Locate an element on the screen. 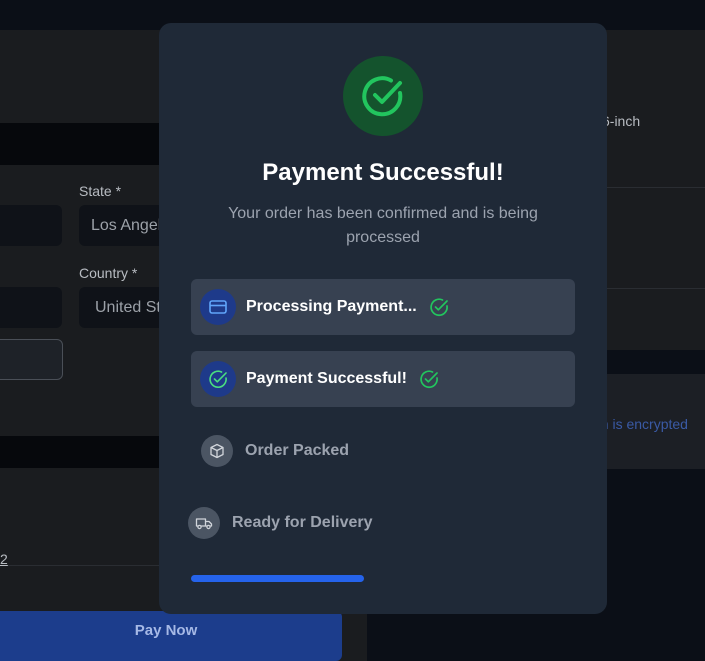 The height and width of the screenshot is (661, 705). success-check-icon is located at coordinates (383, 96).